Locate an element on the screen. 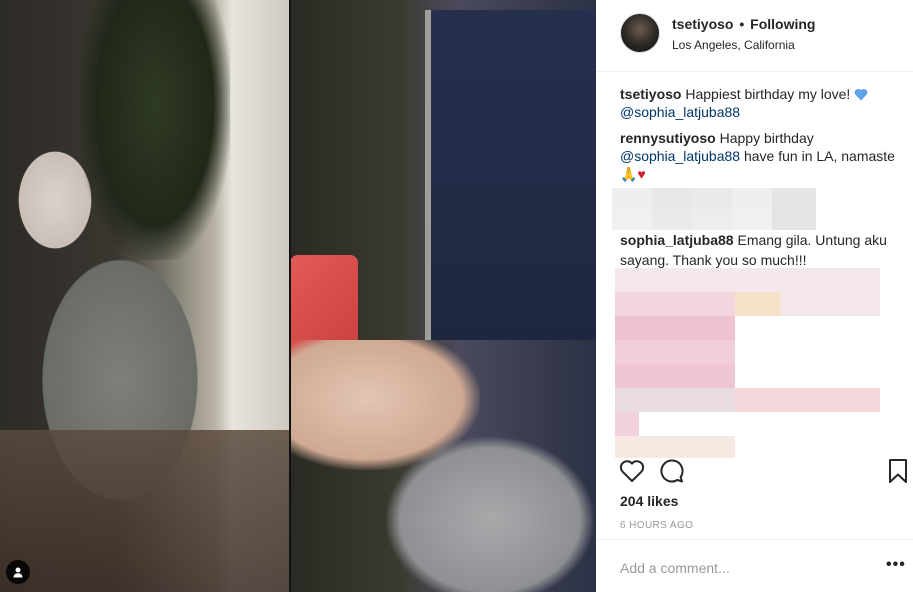 The width and height of the screenshot is (913, 592). photo-window is located at coordinates (510, 175).